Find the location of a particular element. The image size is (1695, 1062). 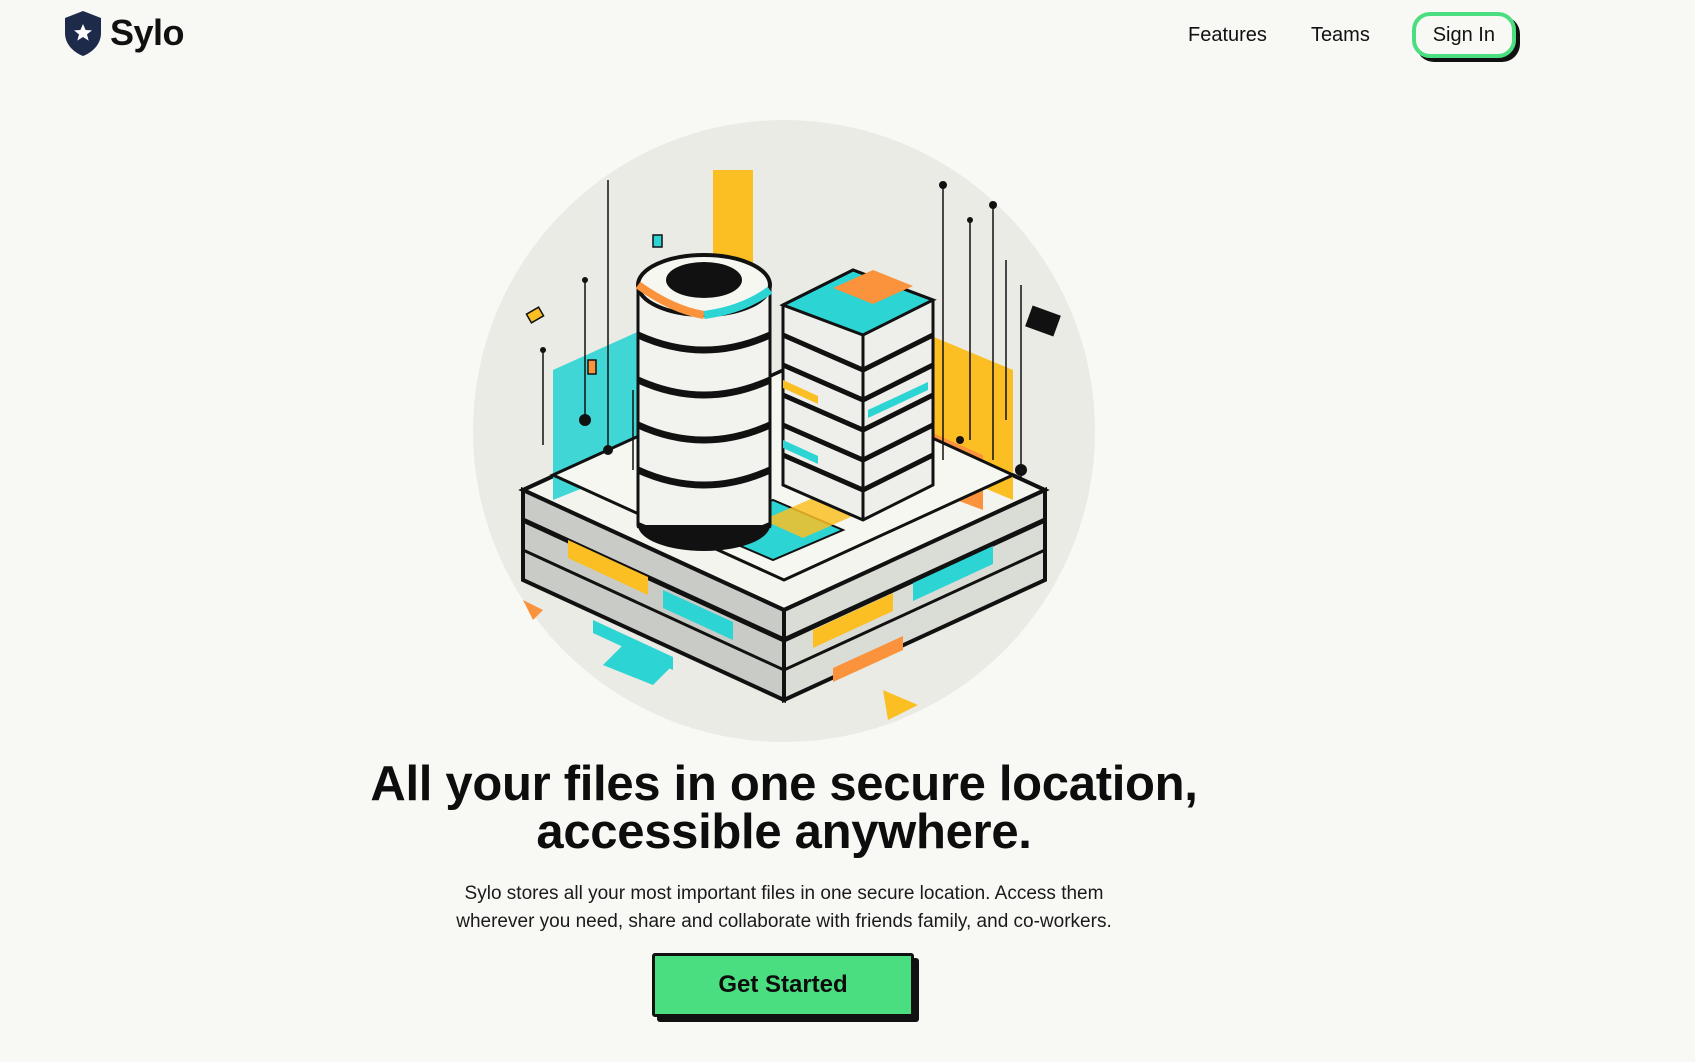

nav-teams-link: Teams is located at coordinates (1340, 35).